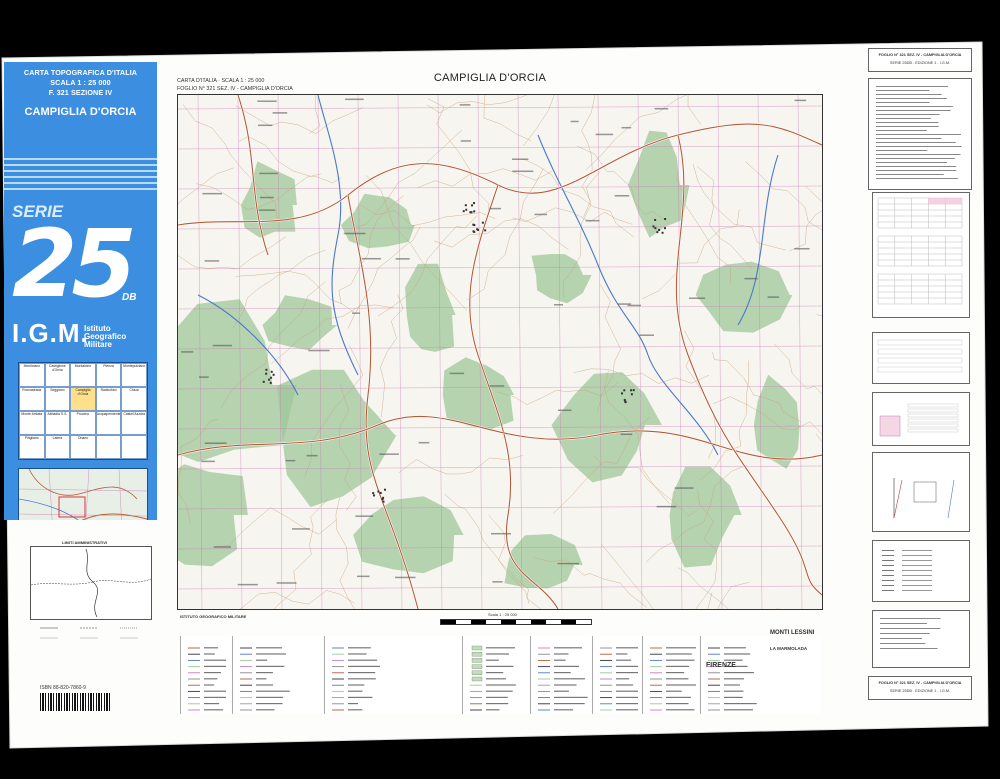 The height and width of the screenshot is (779, 1000). Describe the element at coordinates (89, 633) in the screenshot. I see `admin-legend` at that location.